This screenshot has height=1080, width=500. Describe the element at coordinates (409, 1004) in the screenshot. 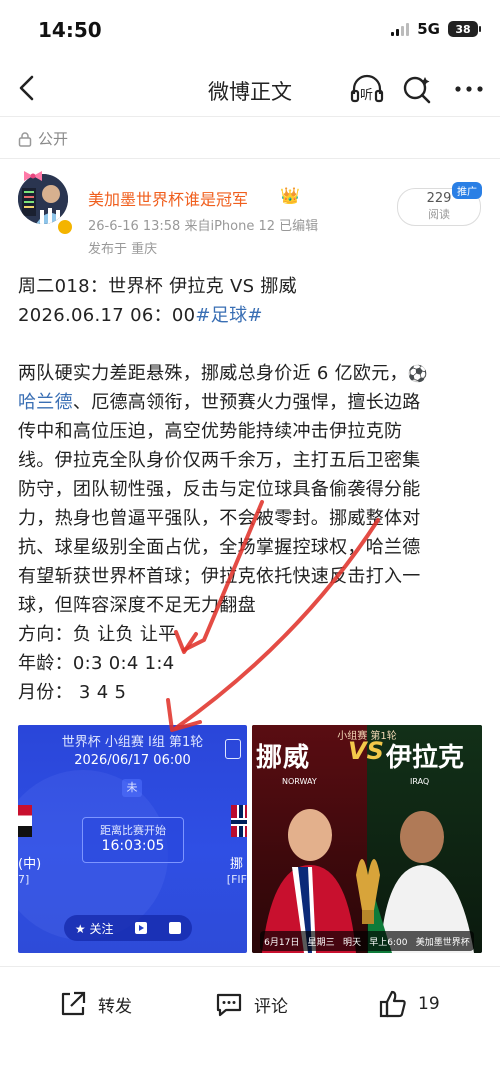

I see `like-button: 19` at that location.